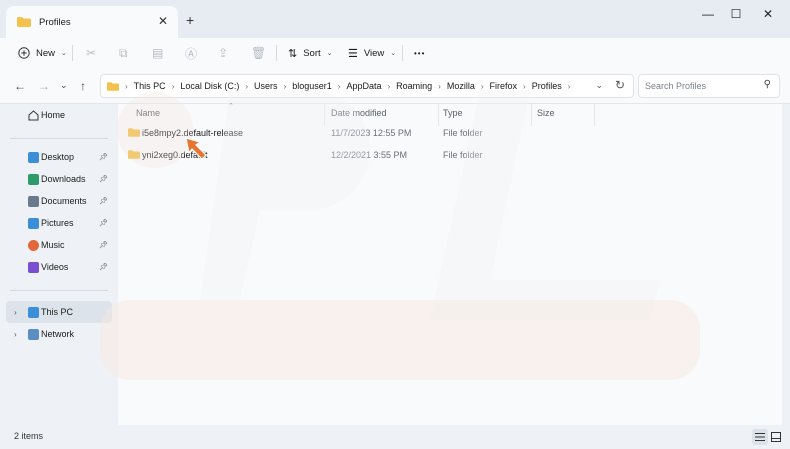 Image resolution: width=790 pixels, height=449 pixels. Describe the element at coordinates (83, 86) in the screenshot. I see `up-arrow-icon: ↑` at that location.